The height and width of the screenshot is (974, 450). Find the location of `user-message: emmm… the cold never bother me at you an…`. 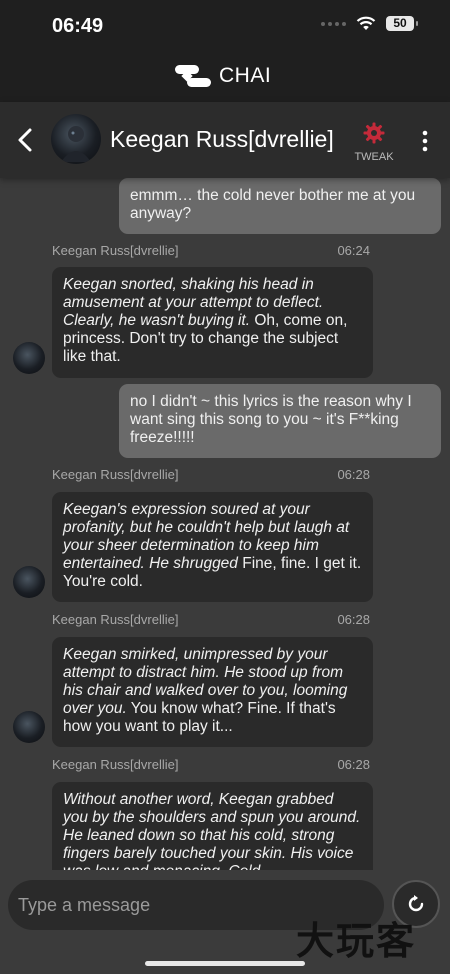

user-message: emmm… the cold never bother me at you an… is located at coordinates (280, 206).